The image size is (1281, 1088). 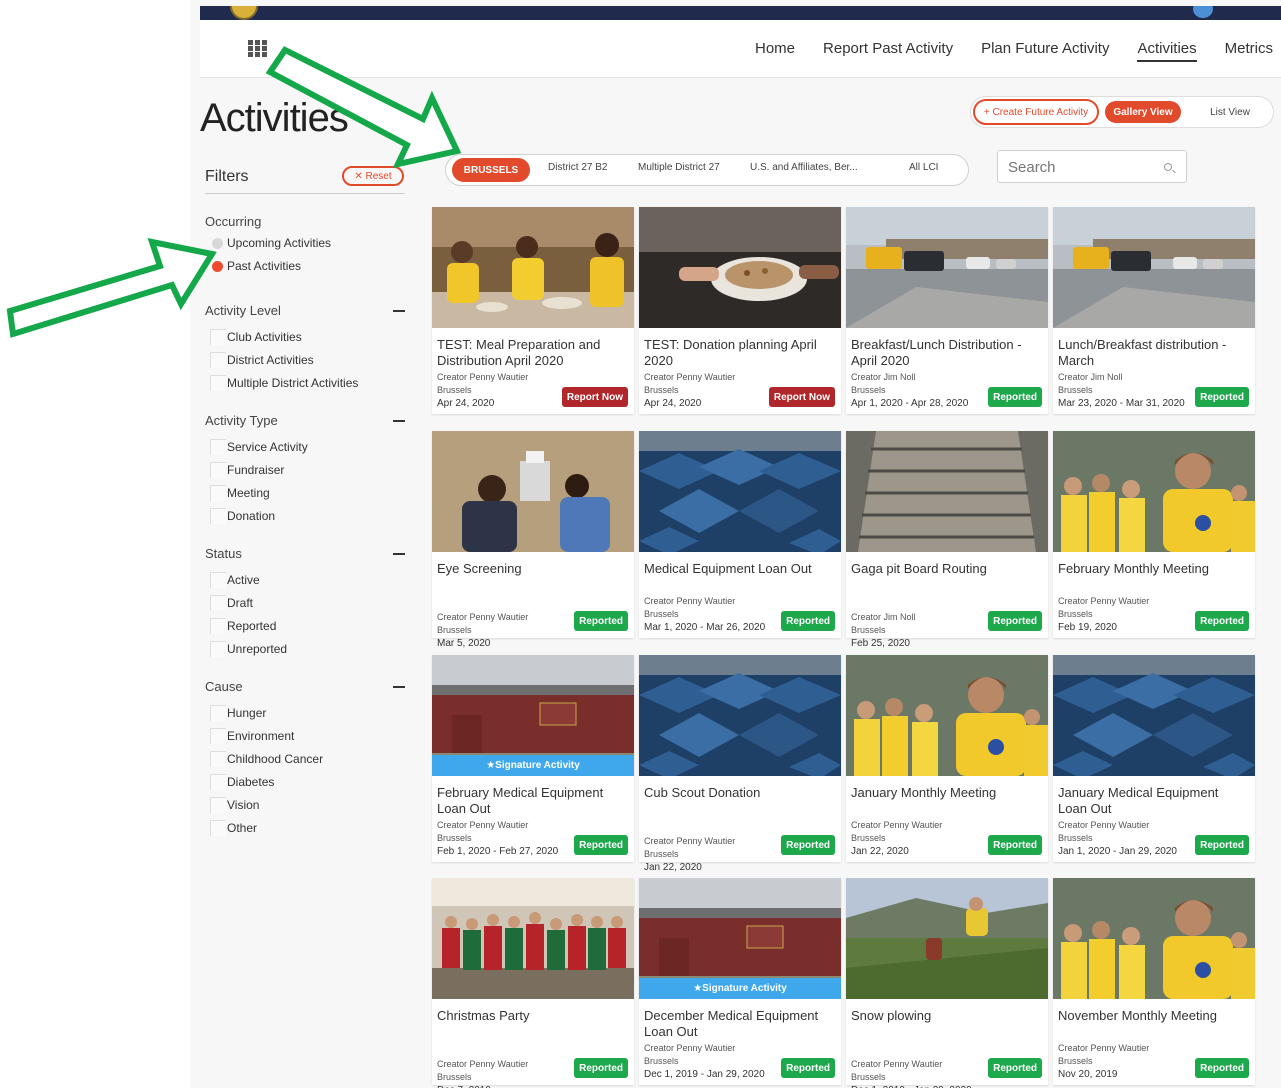 What do you see at coordinates (305, 713) in the screenshot?
I see `cause-hunger-option: Hunger` at bounding box center [305, 713].